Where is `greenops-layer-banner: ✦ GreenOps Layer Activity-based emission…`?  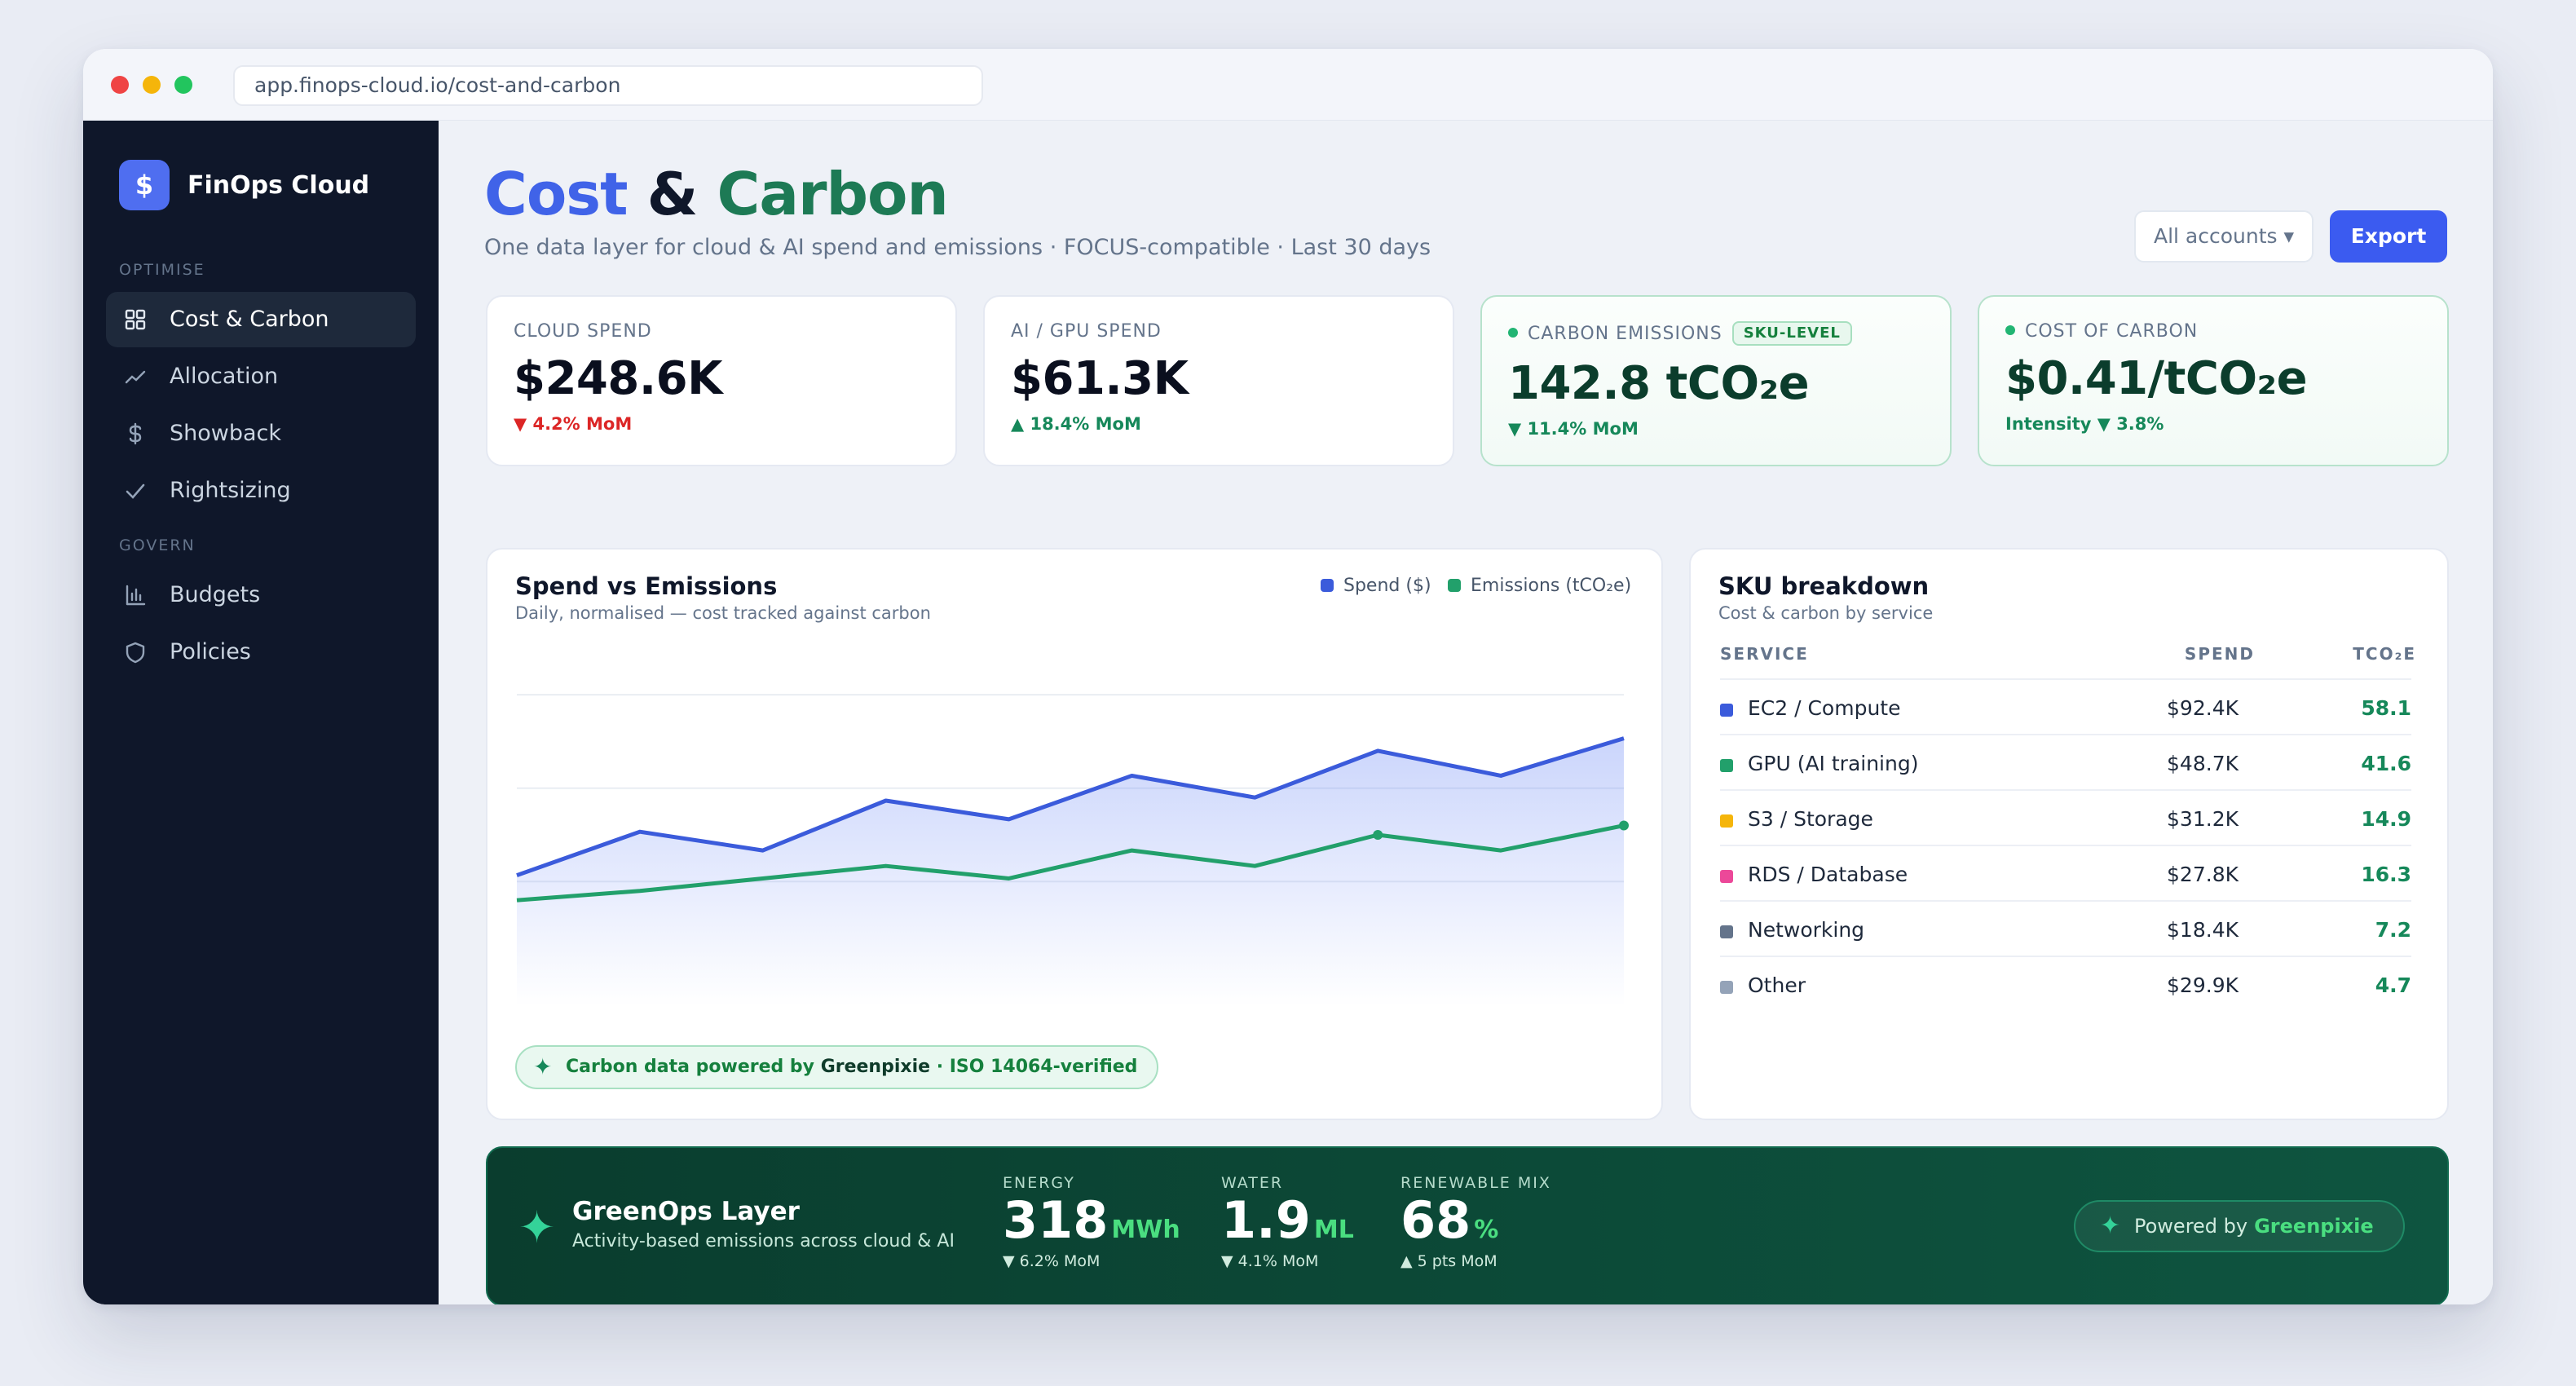
greenops-layer-banner: ✦ GreenOps Layer Activity-based emission… is located at coordinates (1467, 1225).